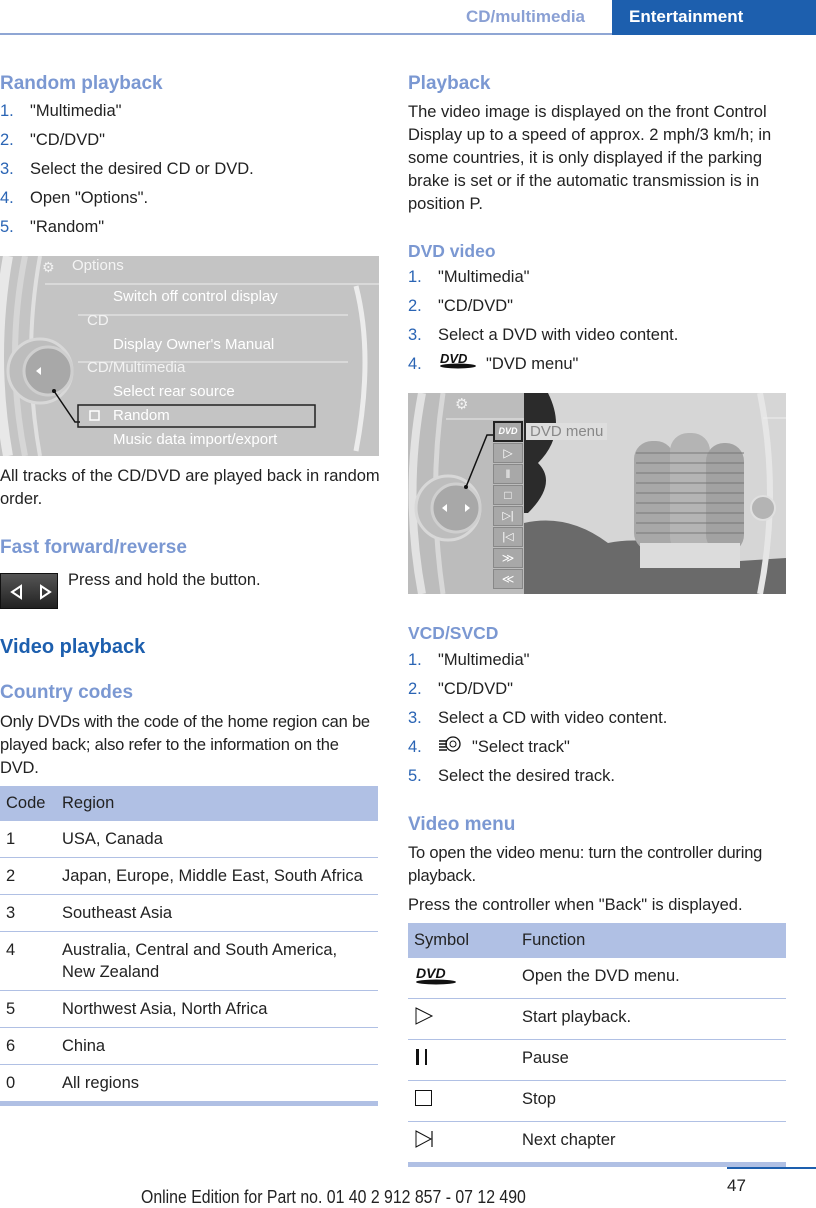  What do you see at coordinates (462, 1101) in the screenshot?
I see `stop-icon` at bounding box center [462, 1101].